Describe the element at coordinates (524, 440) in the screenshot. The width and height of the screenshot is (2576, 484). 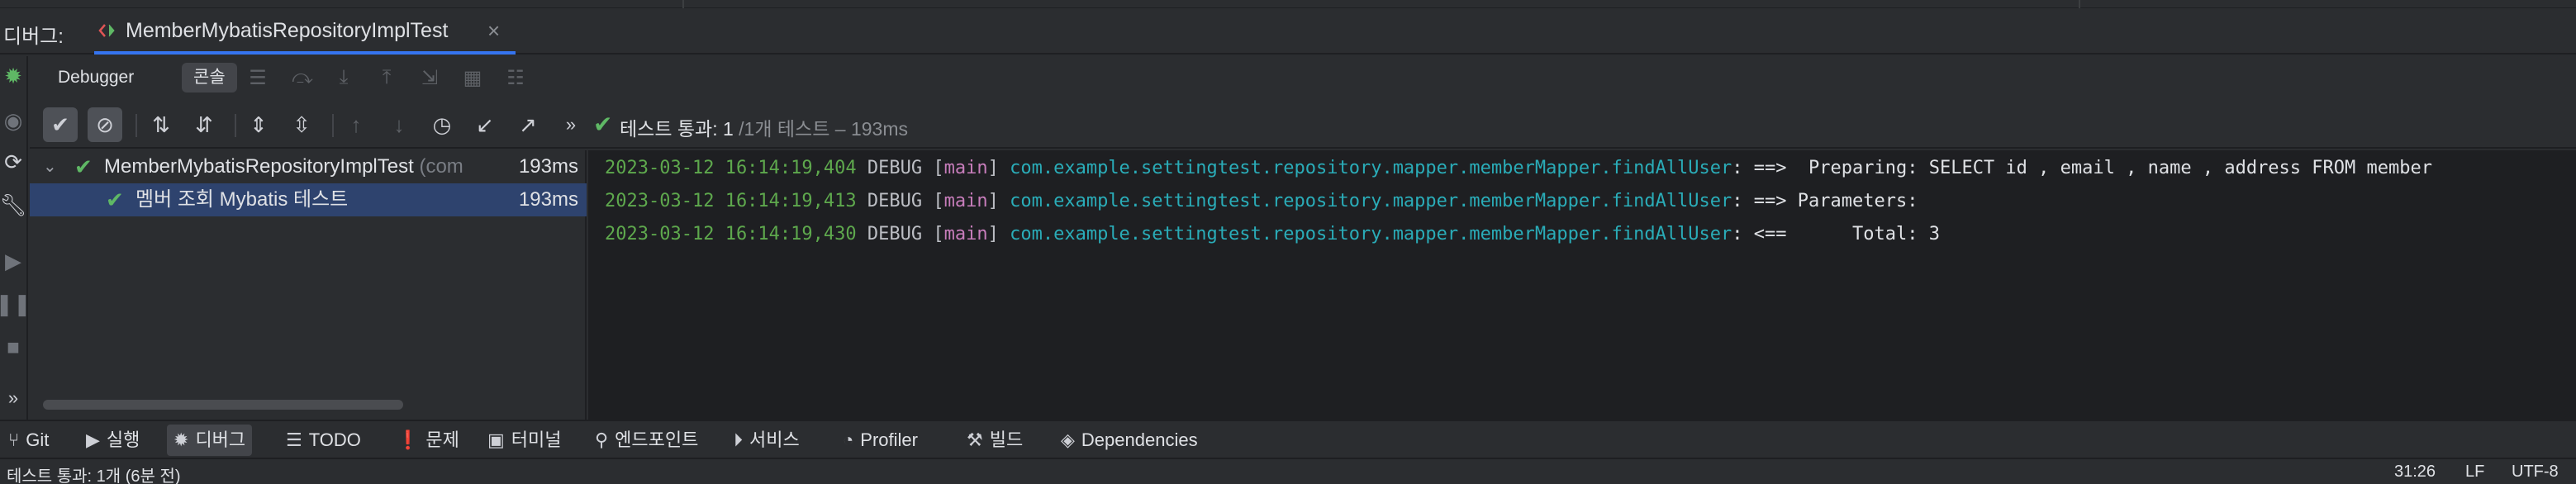
I see `toolwindow-terminal: ▣ 터미널` at that location.